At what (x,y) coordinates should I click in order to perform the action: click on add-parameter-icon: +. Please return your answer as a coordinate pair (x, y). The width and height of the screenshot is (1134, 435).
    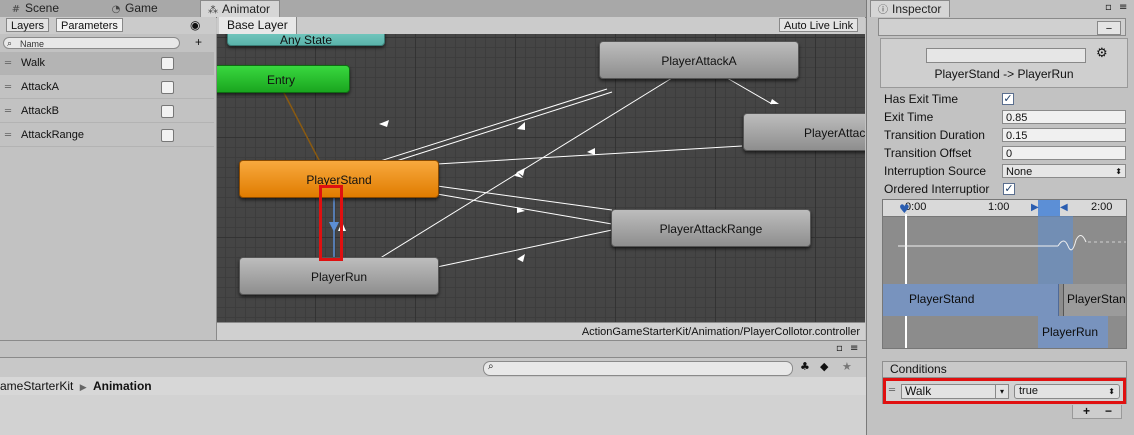
    Looking at the image, I should click on (198, 42).